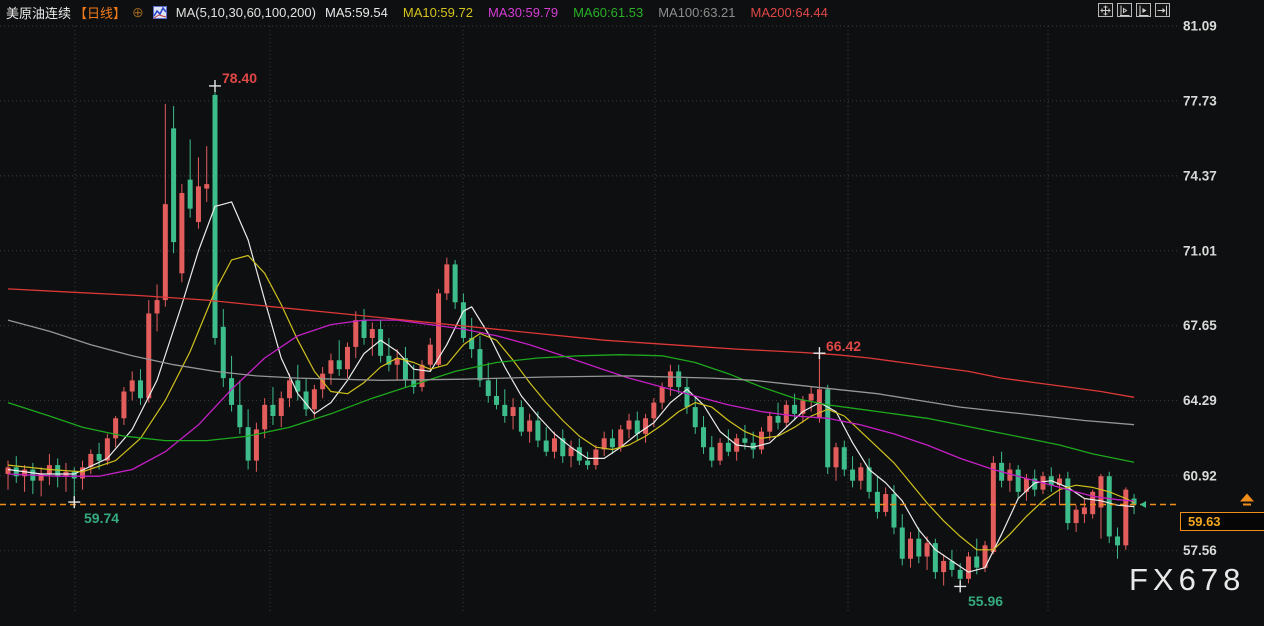 Image resolution: width=1264 pixels, height=626 pixels. What do you see at coordinates (1200, 26) in the screenshot?
I see `y-axis-label: 81.09` at bounding box center [1200, 26].